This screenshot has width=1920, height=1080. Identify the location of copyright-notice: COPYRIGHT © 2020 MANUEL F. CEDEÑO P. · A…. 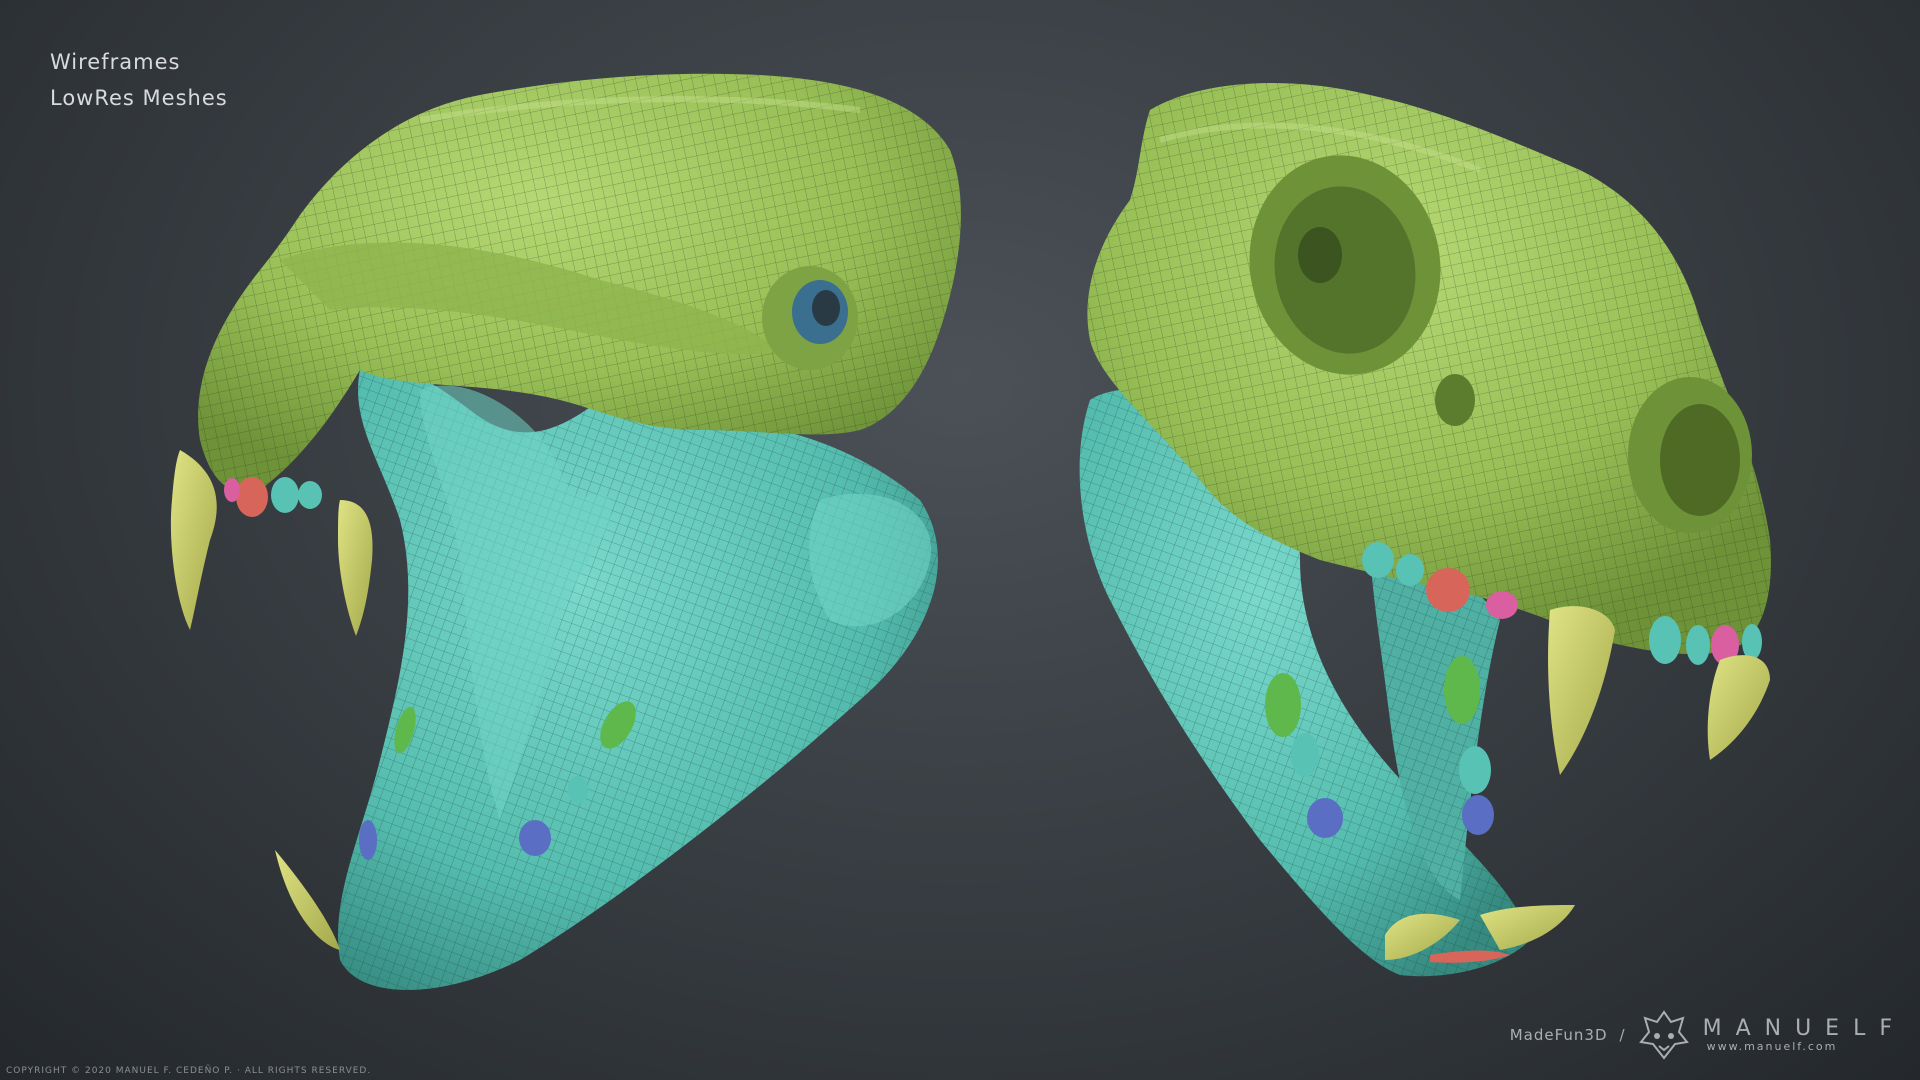
(189, 1071).